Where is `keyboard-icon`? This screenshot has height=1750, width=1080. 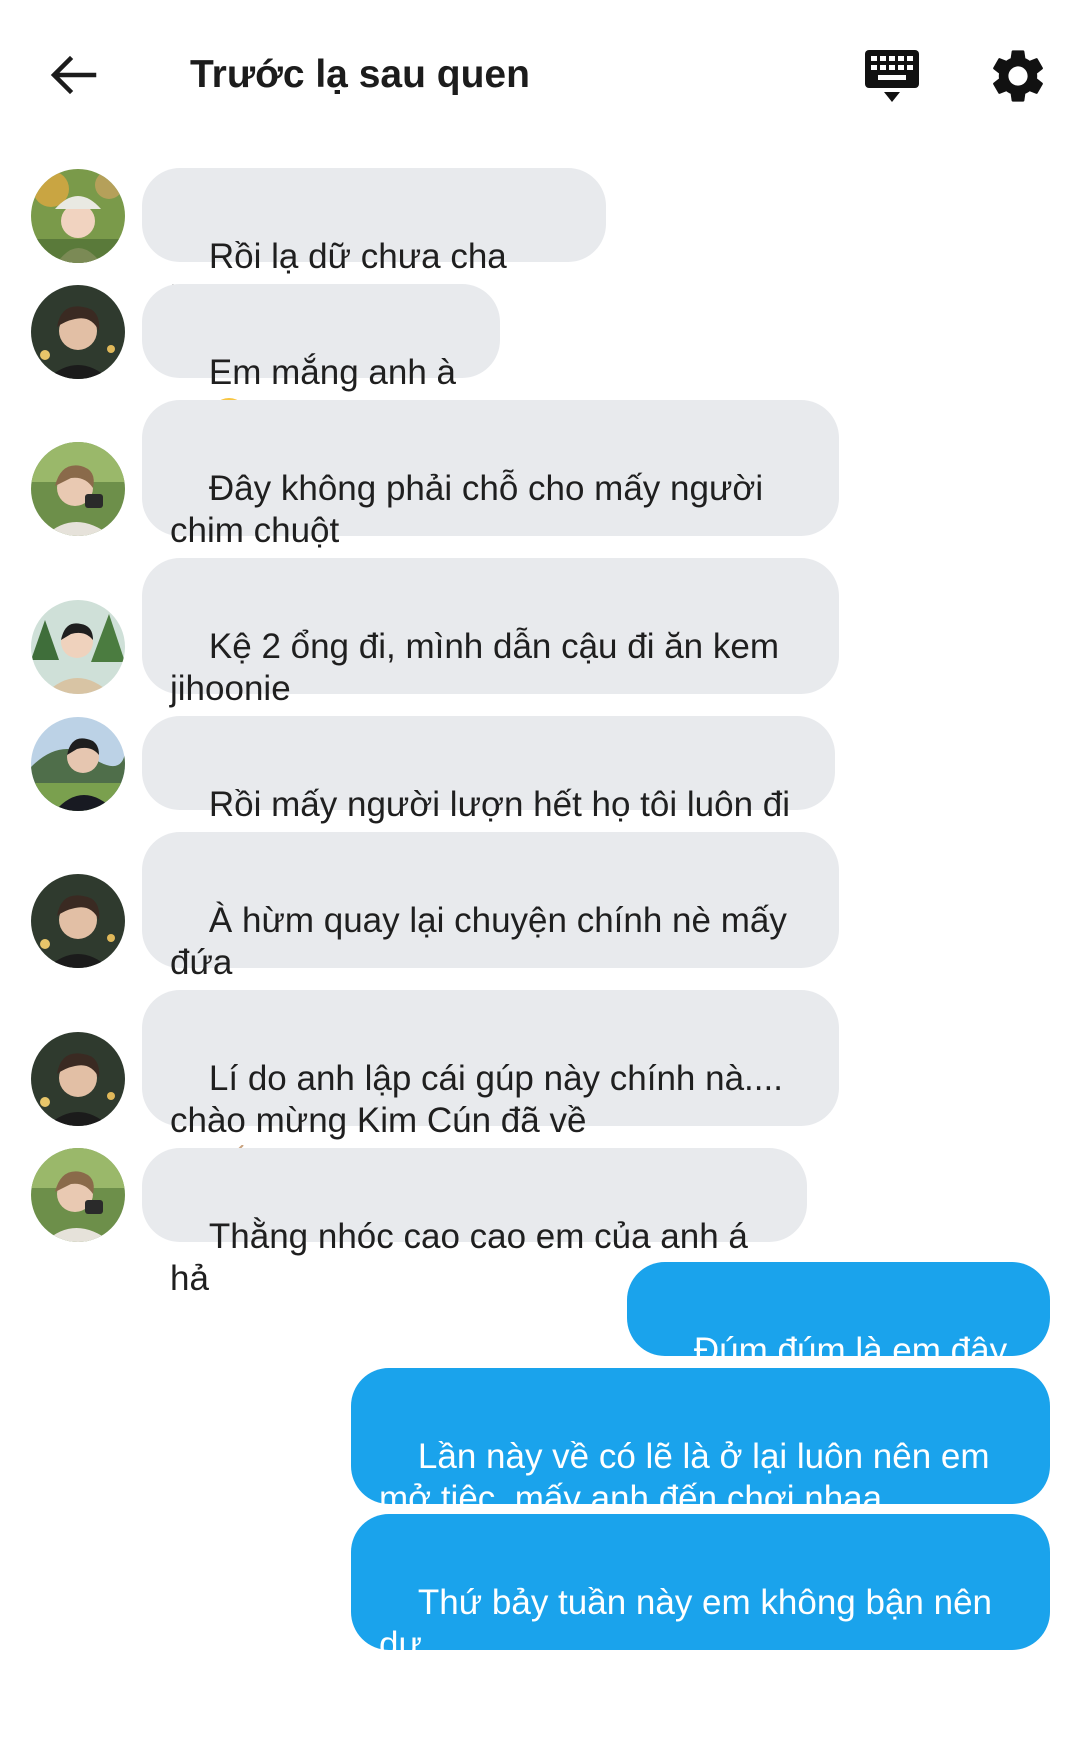 keyboard-icon is located at coordinates (892, 76).